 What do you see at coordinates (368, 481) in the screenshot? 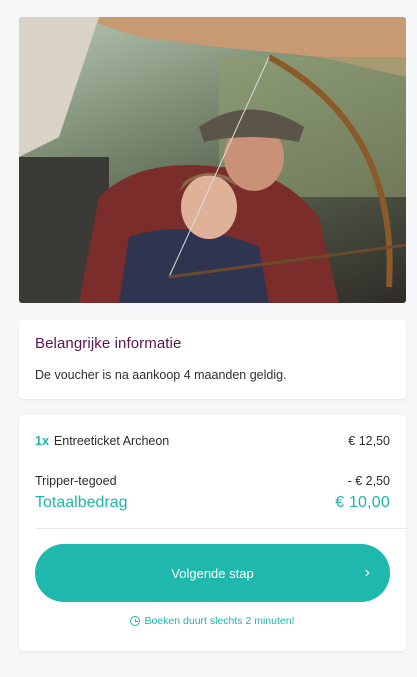
I see `credit-value: - € 2,50` at bounding box center [368, 481].